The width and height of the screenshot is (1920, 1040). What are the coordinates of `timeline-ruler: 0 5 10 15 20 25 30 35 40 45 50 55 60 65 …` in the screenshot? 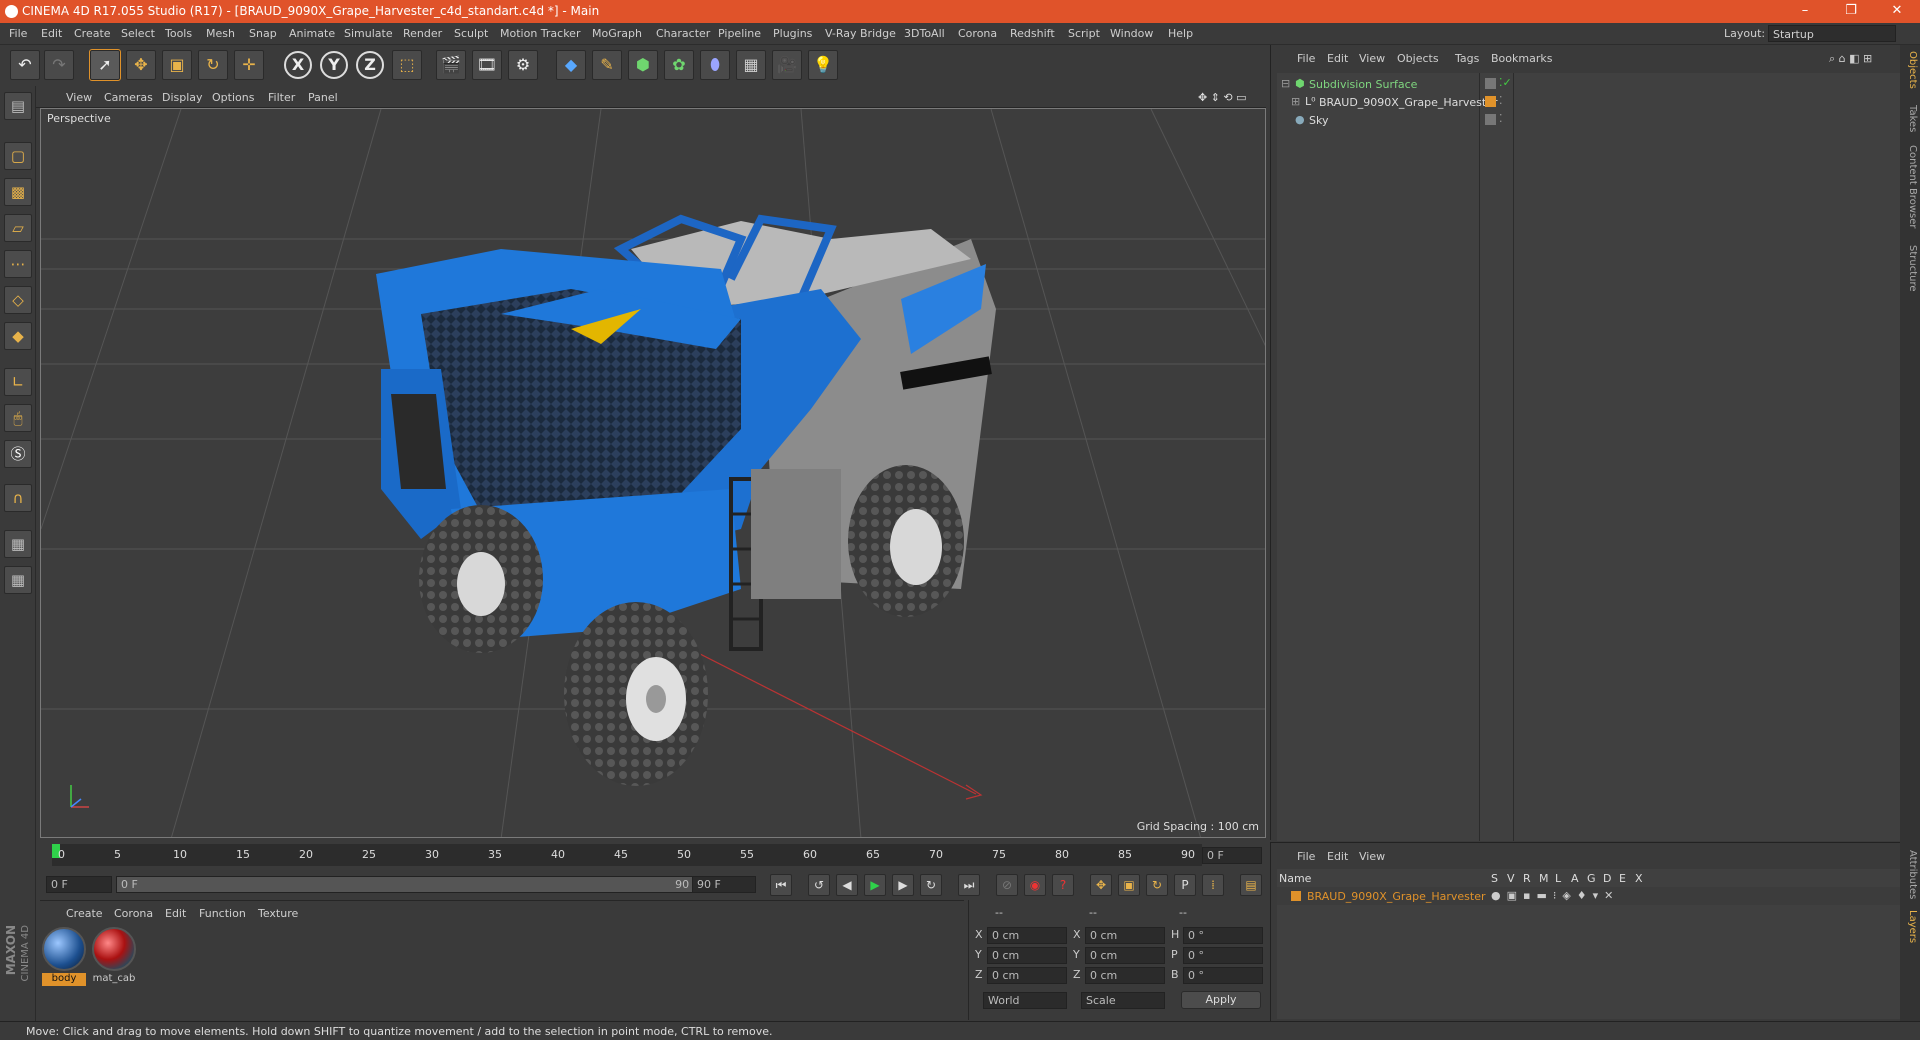 It's located at (653, 855).